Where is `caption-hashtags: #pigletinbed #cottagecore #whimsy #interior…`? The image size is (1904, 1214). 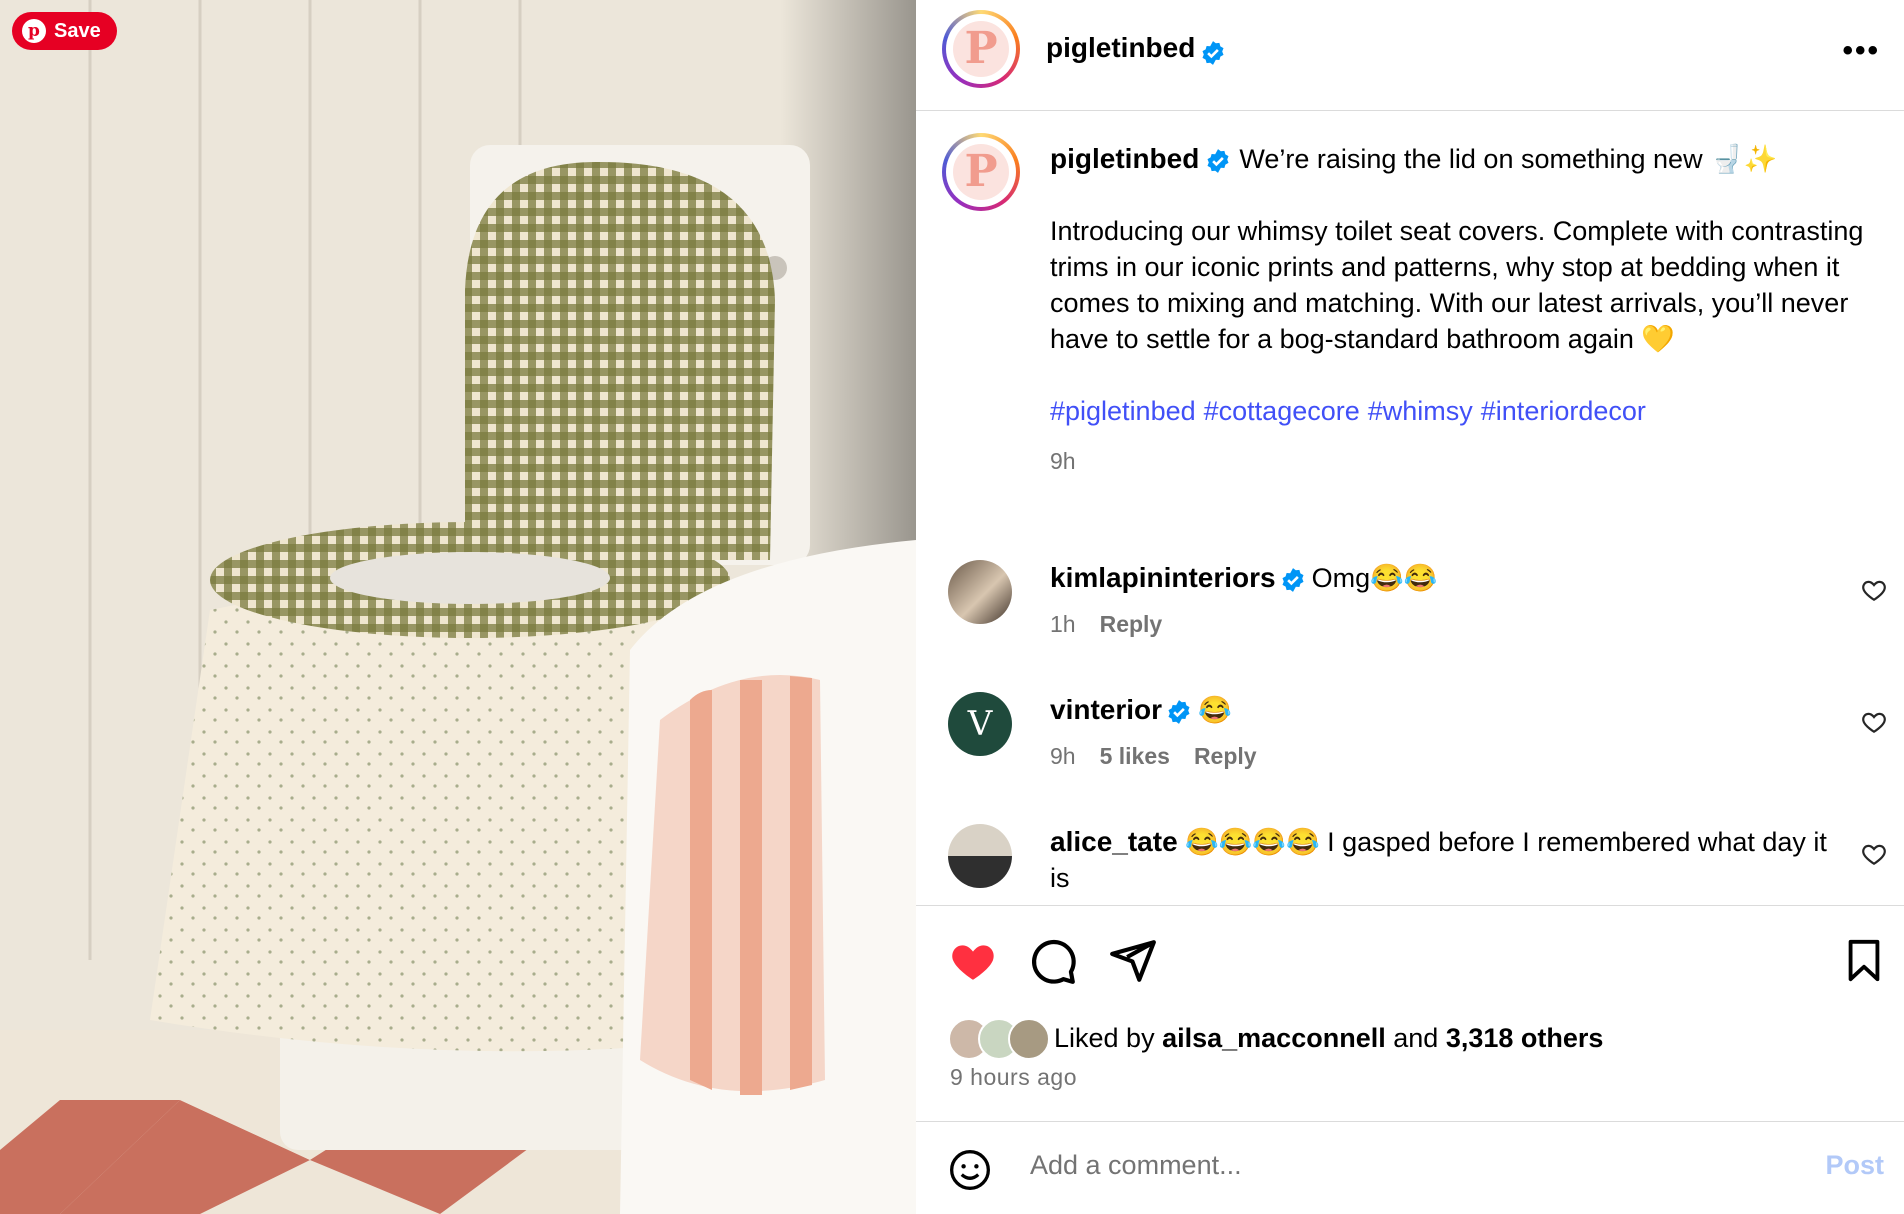
caption-hashtags: #pigletinbed #cottagecore #whimsy #interior… is located at coordinates (1460, 411).